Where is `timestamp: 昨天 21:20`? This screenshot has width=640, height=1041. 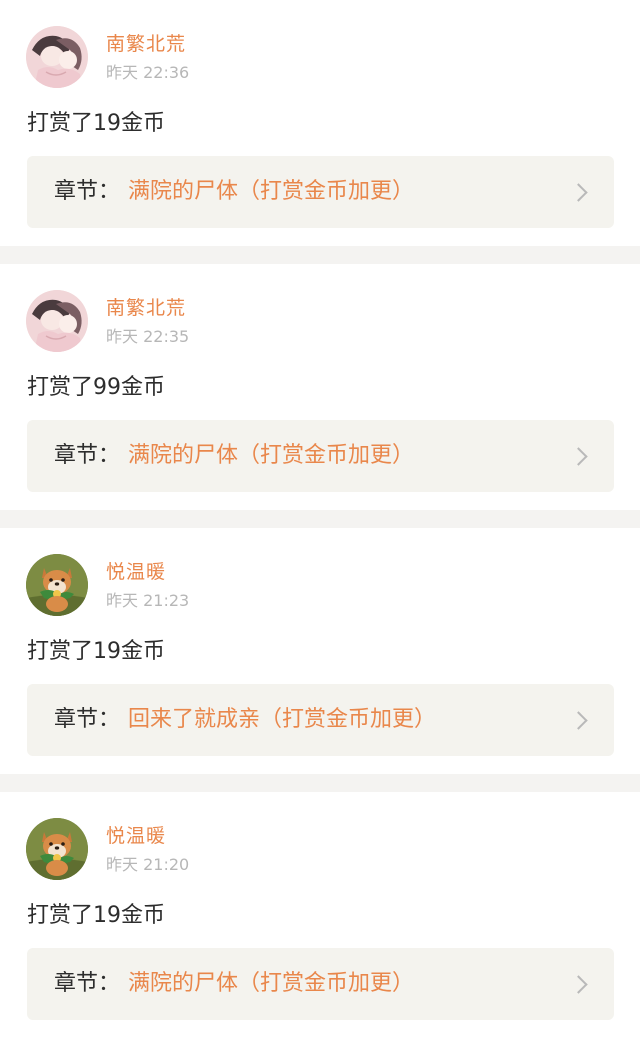 timestamp: 昨天 21:20 is located at coordinates (148, 864).